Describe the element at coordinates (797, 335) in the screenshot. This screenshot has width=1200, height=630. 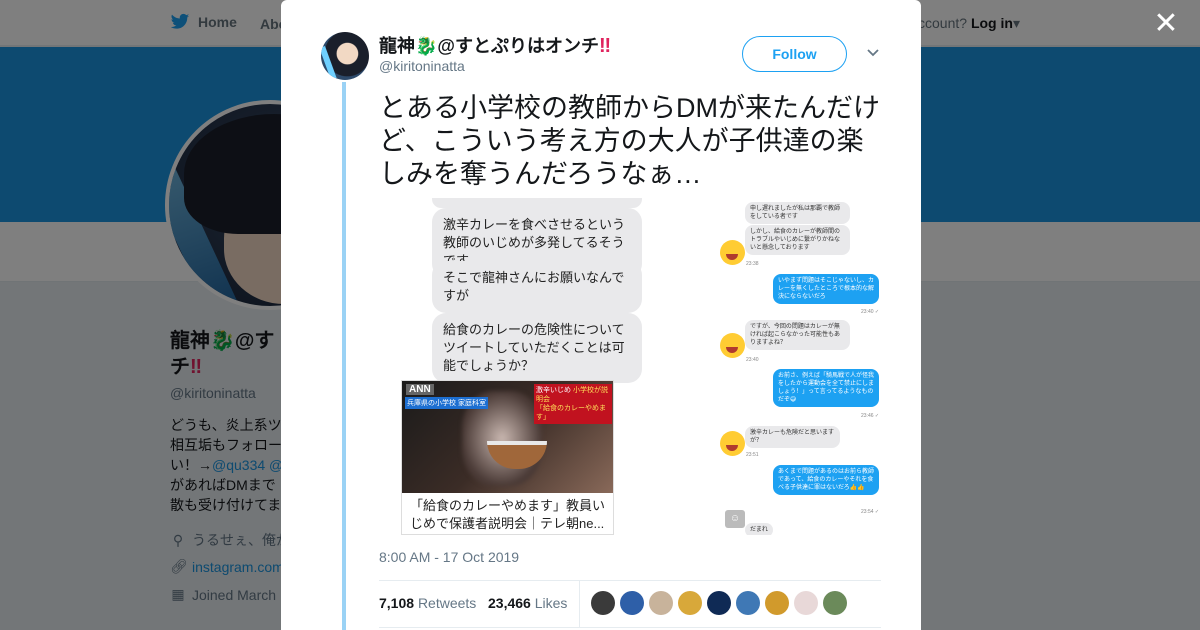
I see `dm-bubble-3: ですが、今回の問題はカレーが無ければ起こらなかった可能性もありますよね？` at that location.